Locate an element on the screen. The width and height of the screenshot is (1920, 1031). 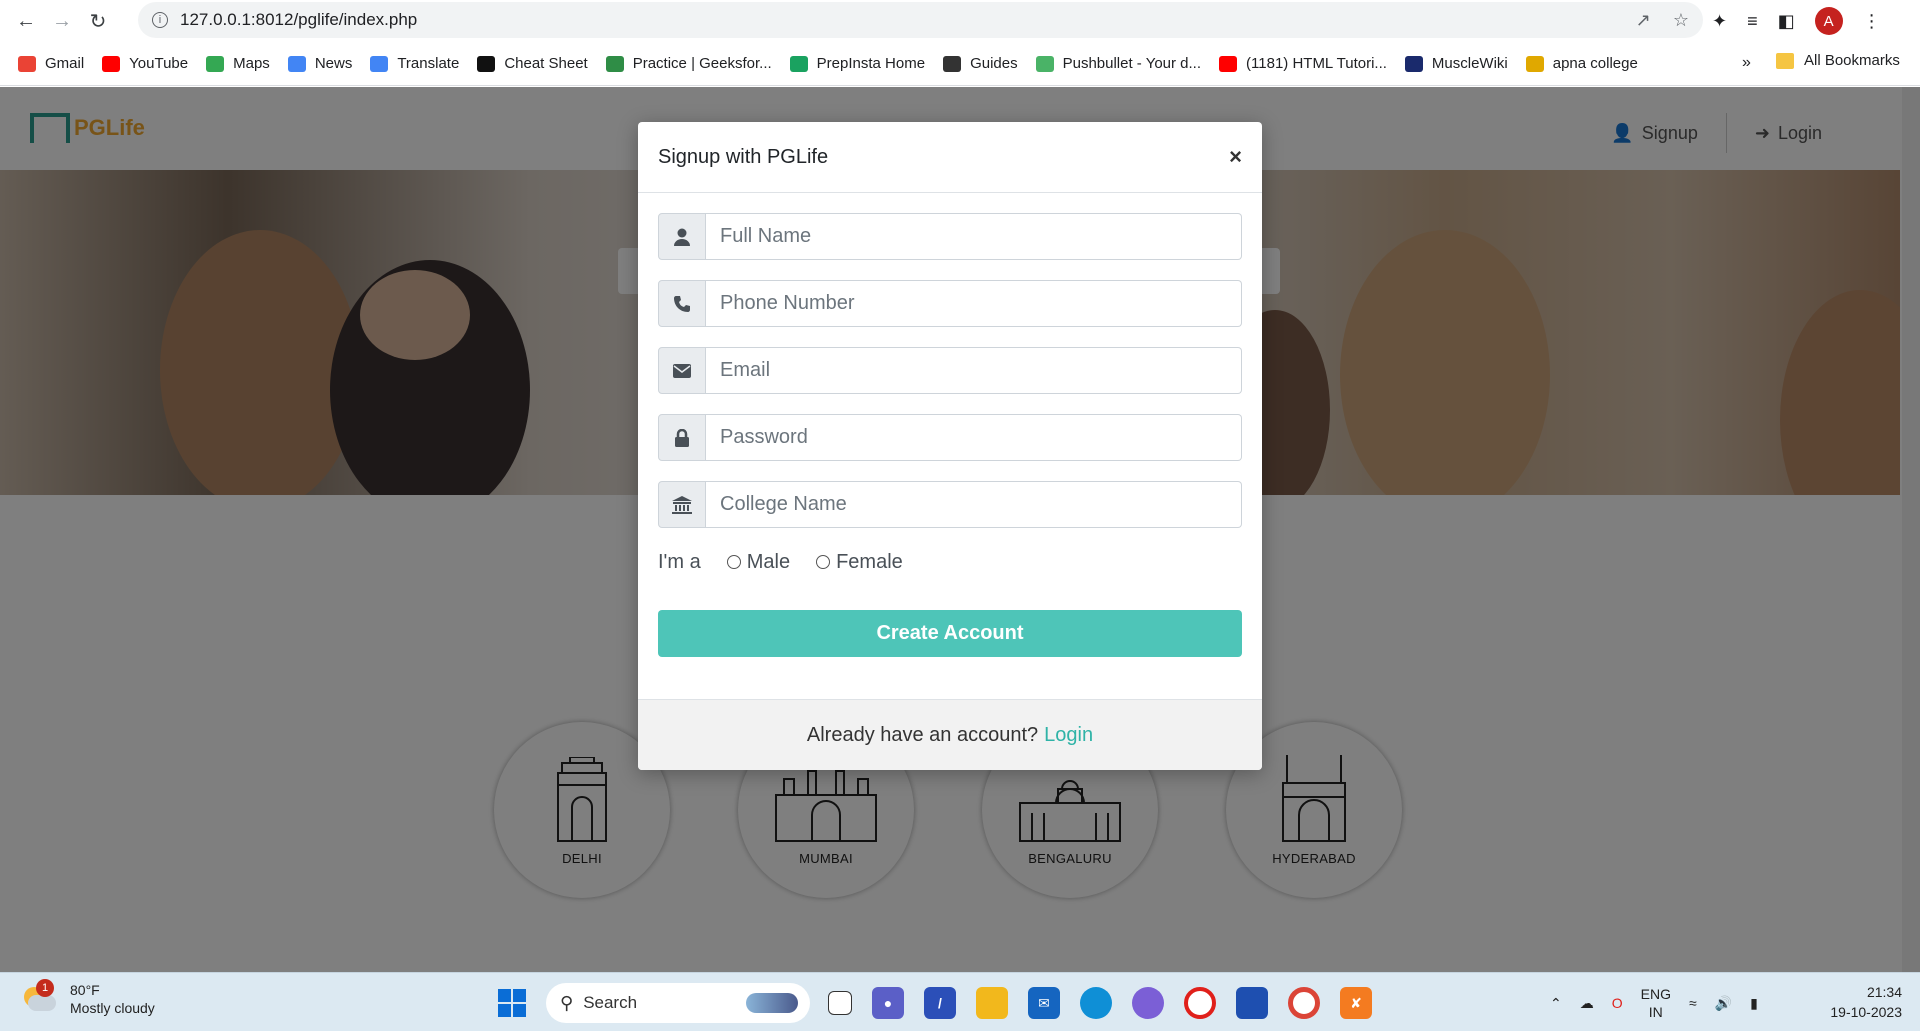
bookmark-item: apna college is located at coordinates (1581, 63).